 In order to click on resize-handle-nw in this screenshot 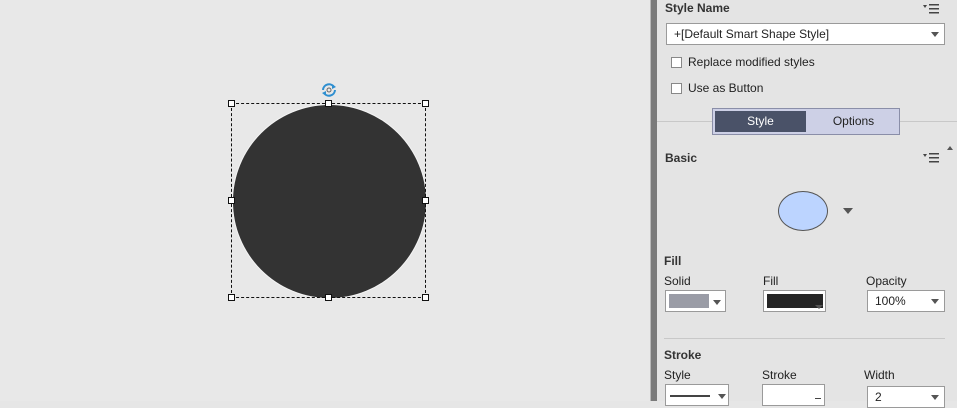, I will do `click(231, 103)`.